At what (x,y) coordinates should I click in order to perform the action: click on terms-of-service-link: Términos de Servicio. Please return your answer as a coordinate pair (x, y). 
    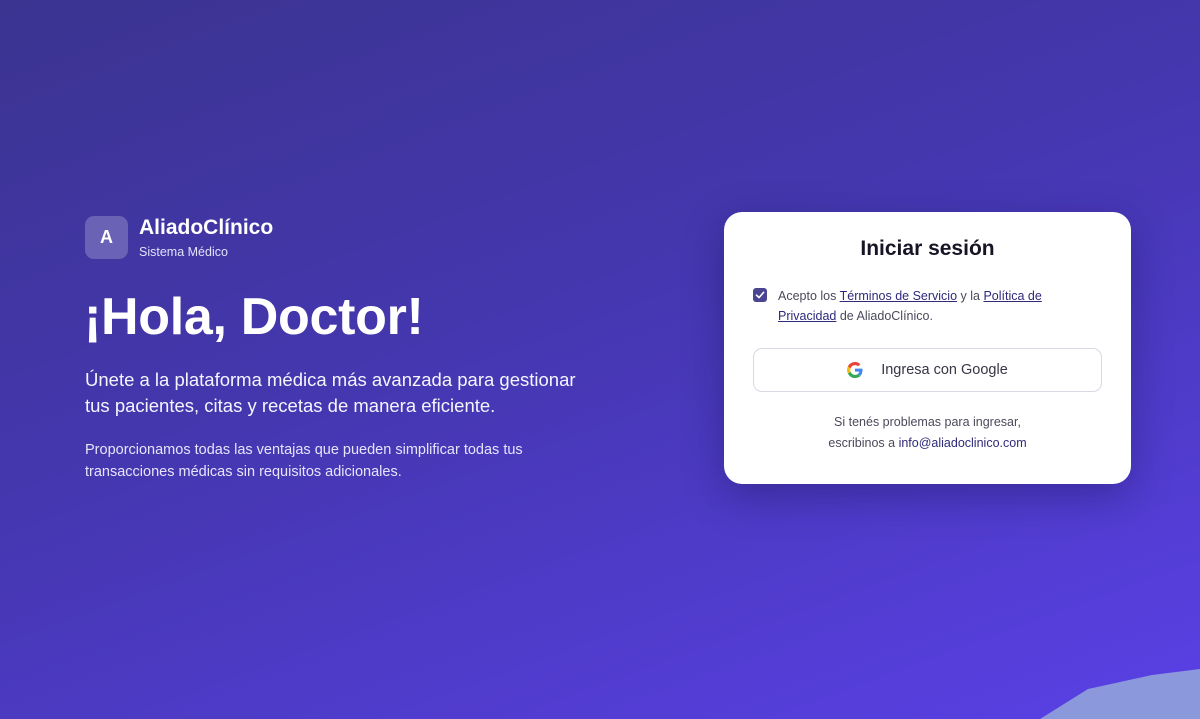
    Looking at the image, I should click on (898, 296).